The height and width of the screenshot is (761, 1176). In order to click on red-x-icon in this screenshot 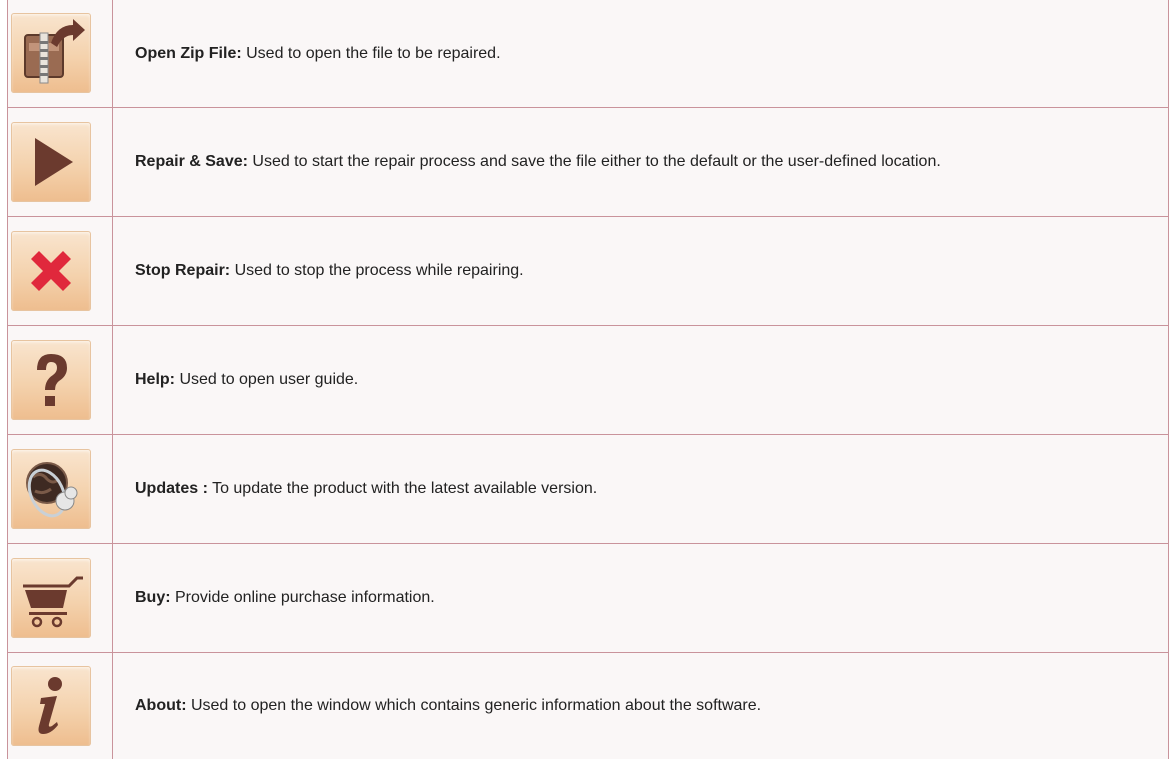, I will do `click(51, 270)`.